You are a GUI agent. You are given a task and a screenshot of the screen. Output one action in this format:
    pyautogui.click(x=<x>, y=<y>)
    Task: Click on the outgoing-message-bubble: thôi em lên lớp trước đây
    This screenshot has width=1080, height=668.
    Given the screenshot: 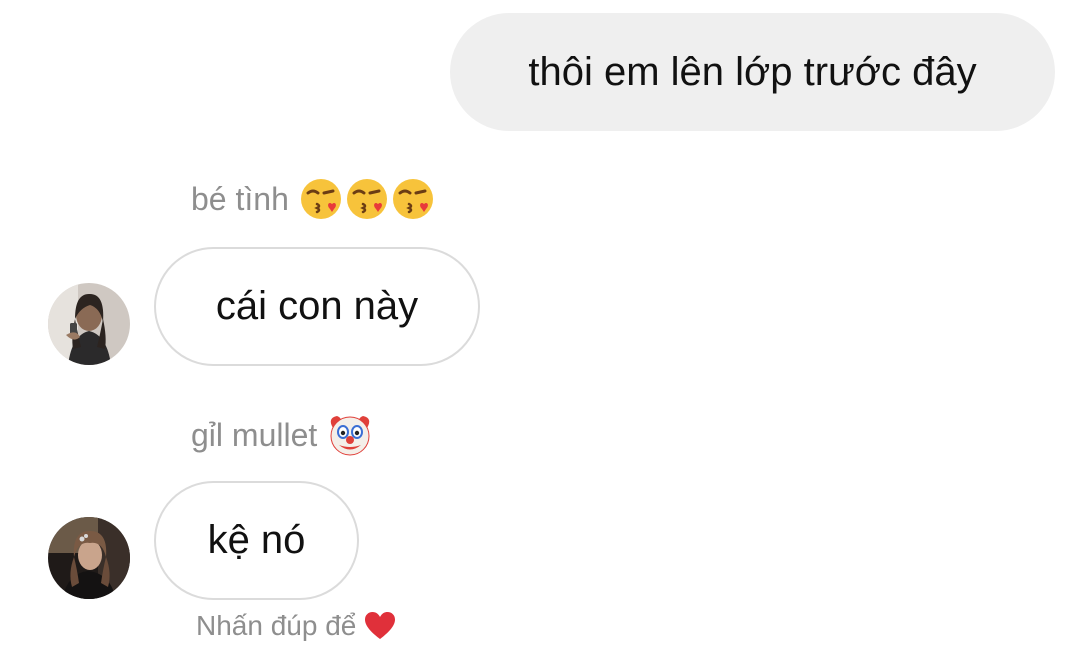 What is the action you would take?
    pyautogui.click(x=752, y=72)
    